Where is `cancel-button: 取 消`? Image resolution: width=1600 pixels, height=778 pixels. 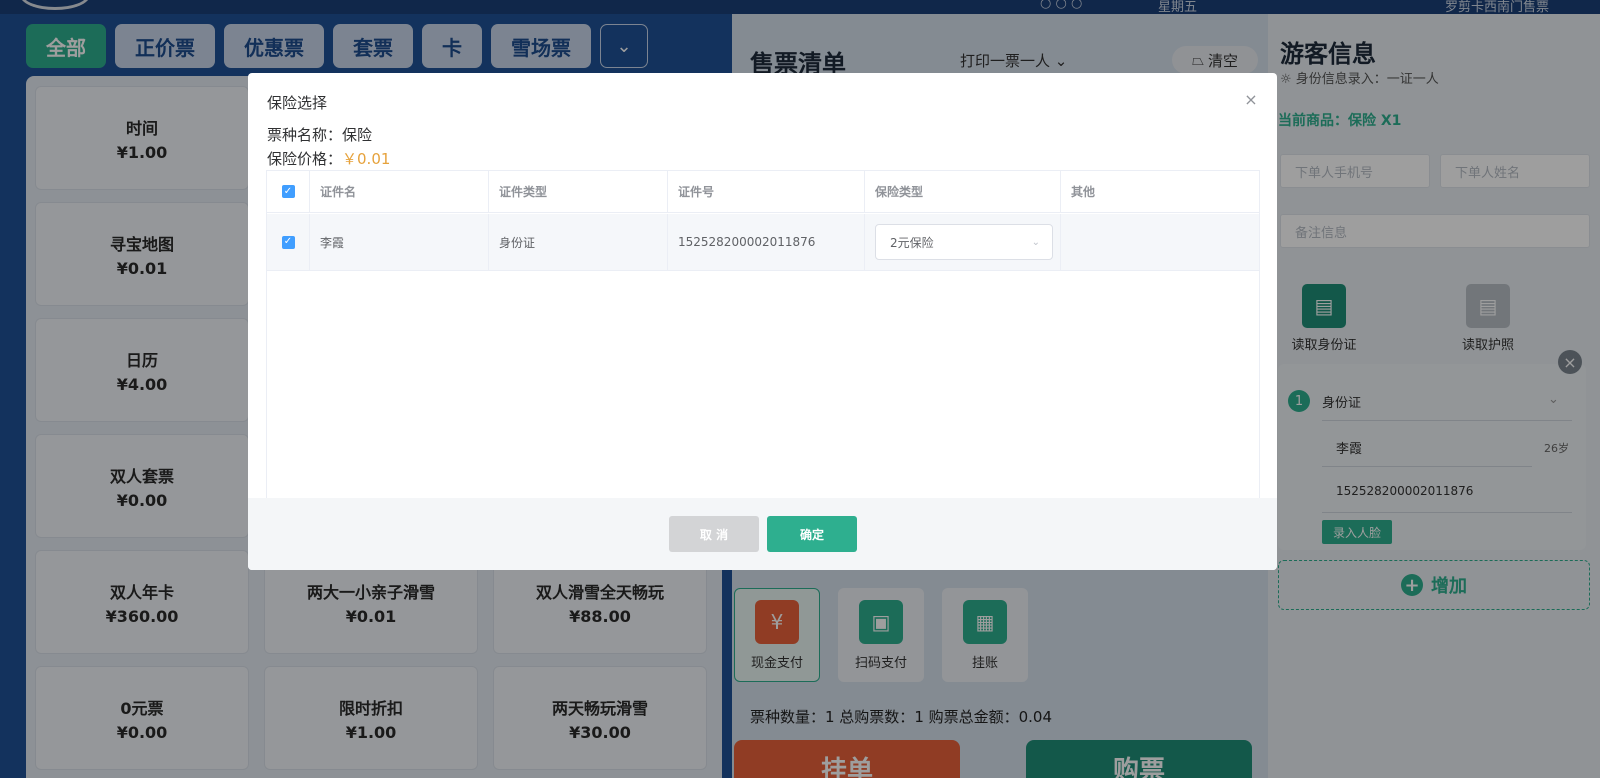 cancel-button: 取 消 is located at coordinates (714, 534).